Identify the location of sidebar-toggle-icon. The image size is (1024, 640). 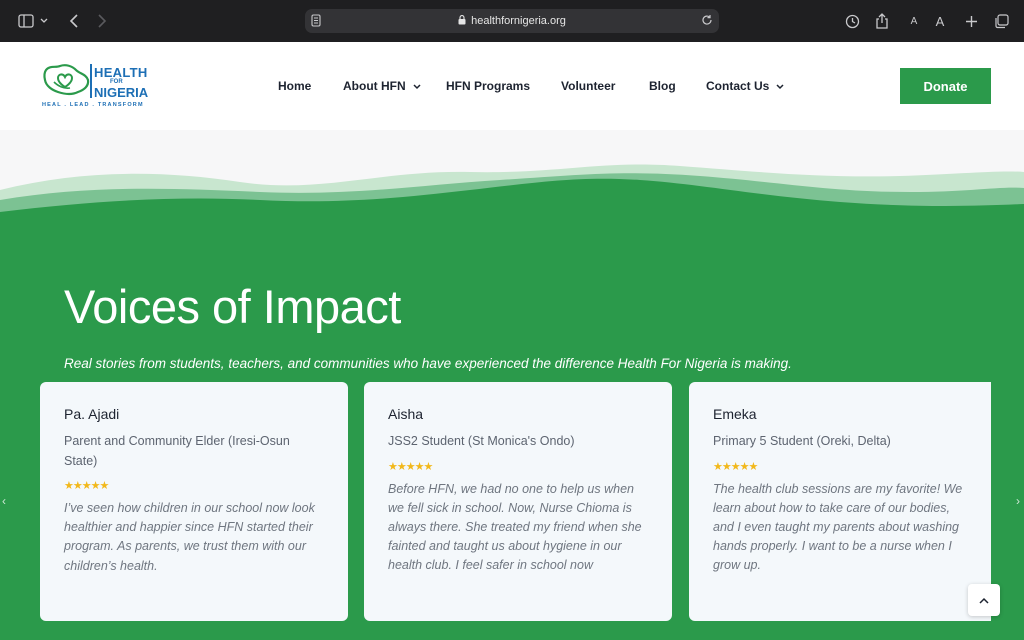
(26, 21).